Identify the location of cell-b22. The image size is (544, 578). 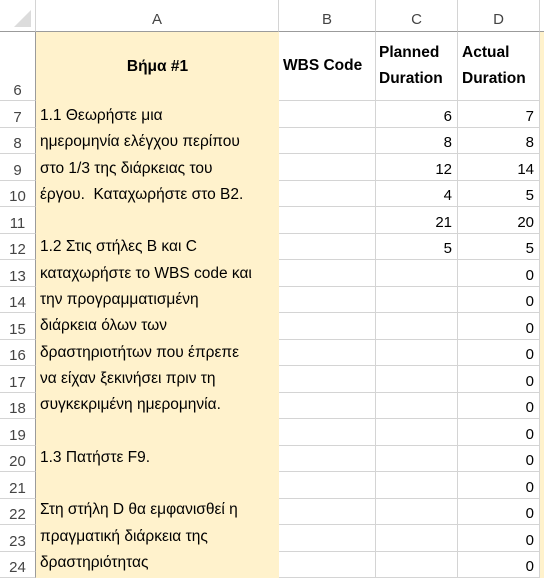
(327, 512).